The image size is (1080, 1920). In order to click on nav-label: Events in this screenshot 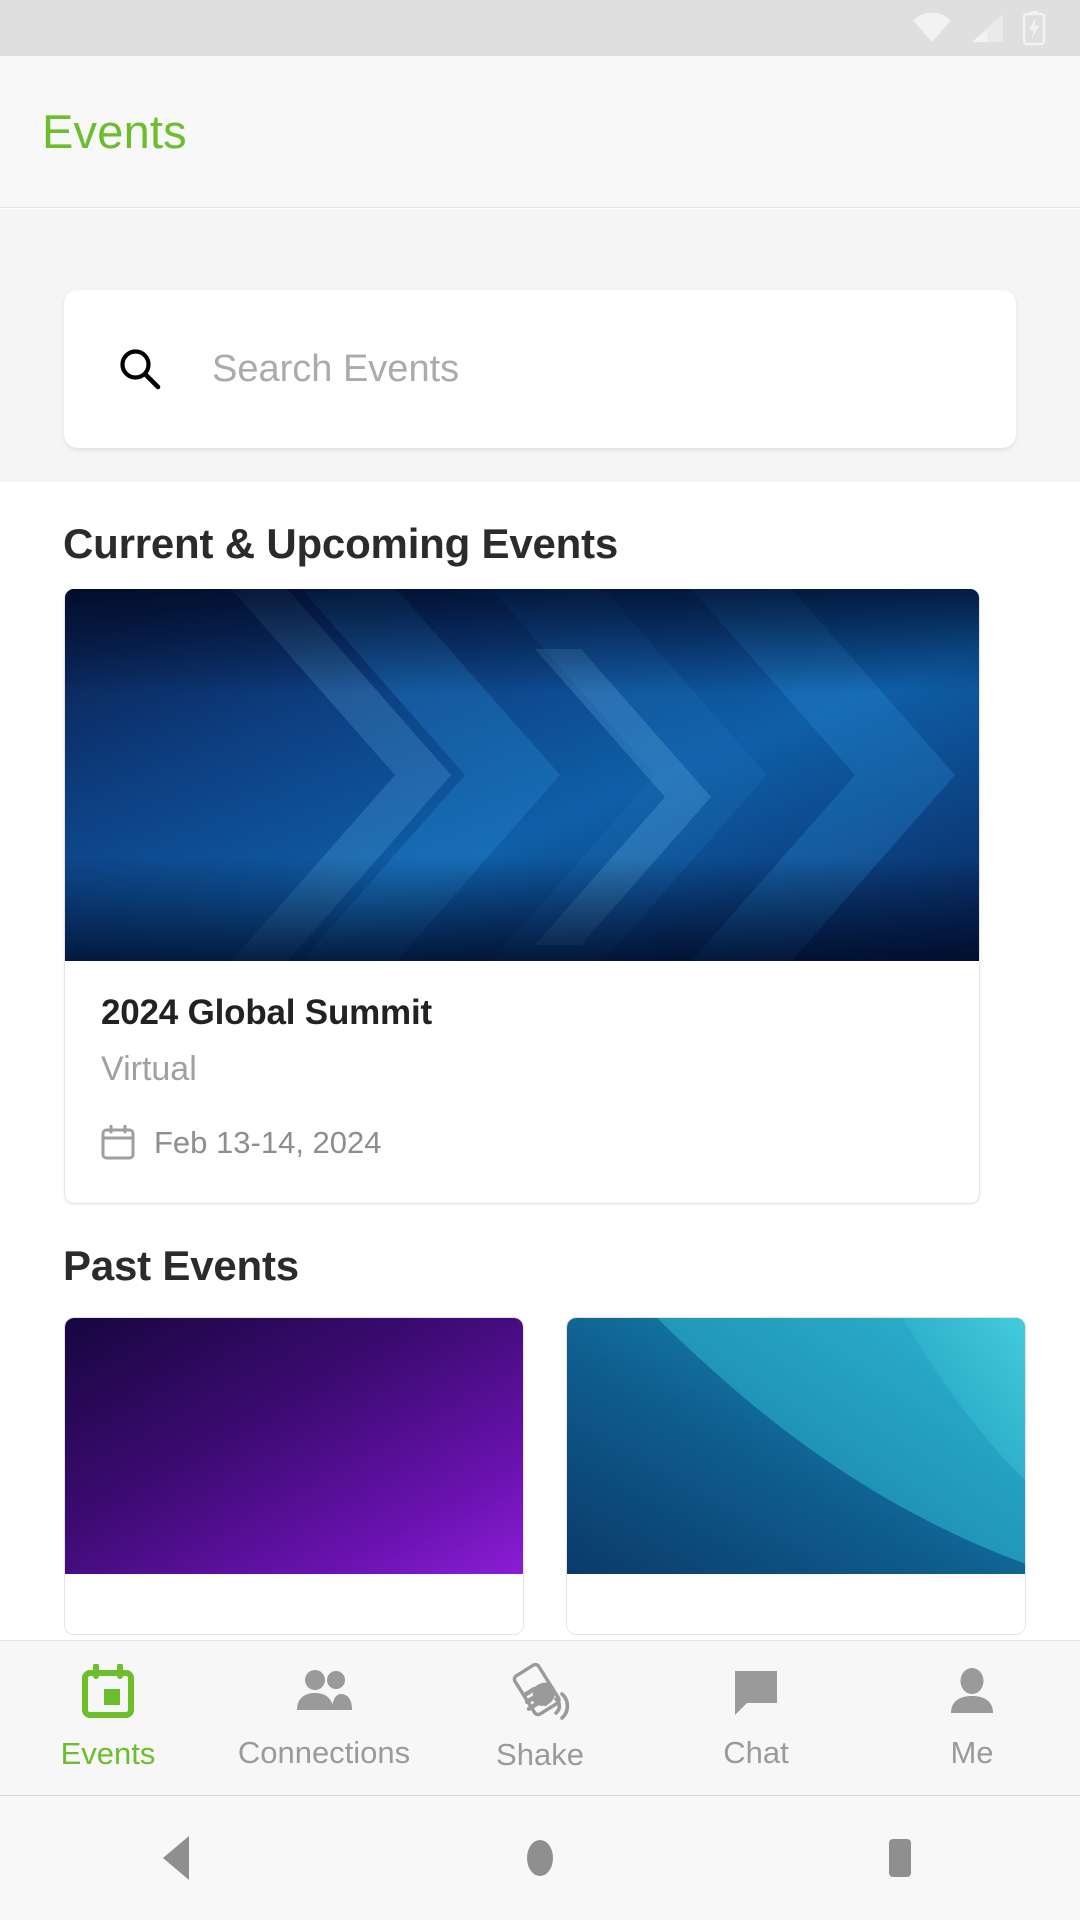, I will do `click(108, 1753)`.